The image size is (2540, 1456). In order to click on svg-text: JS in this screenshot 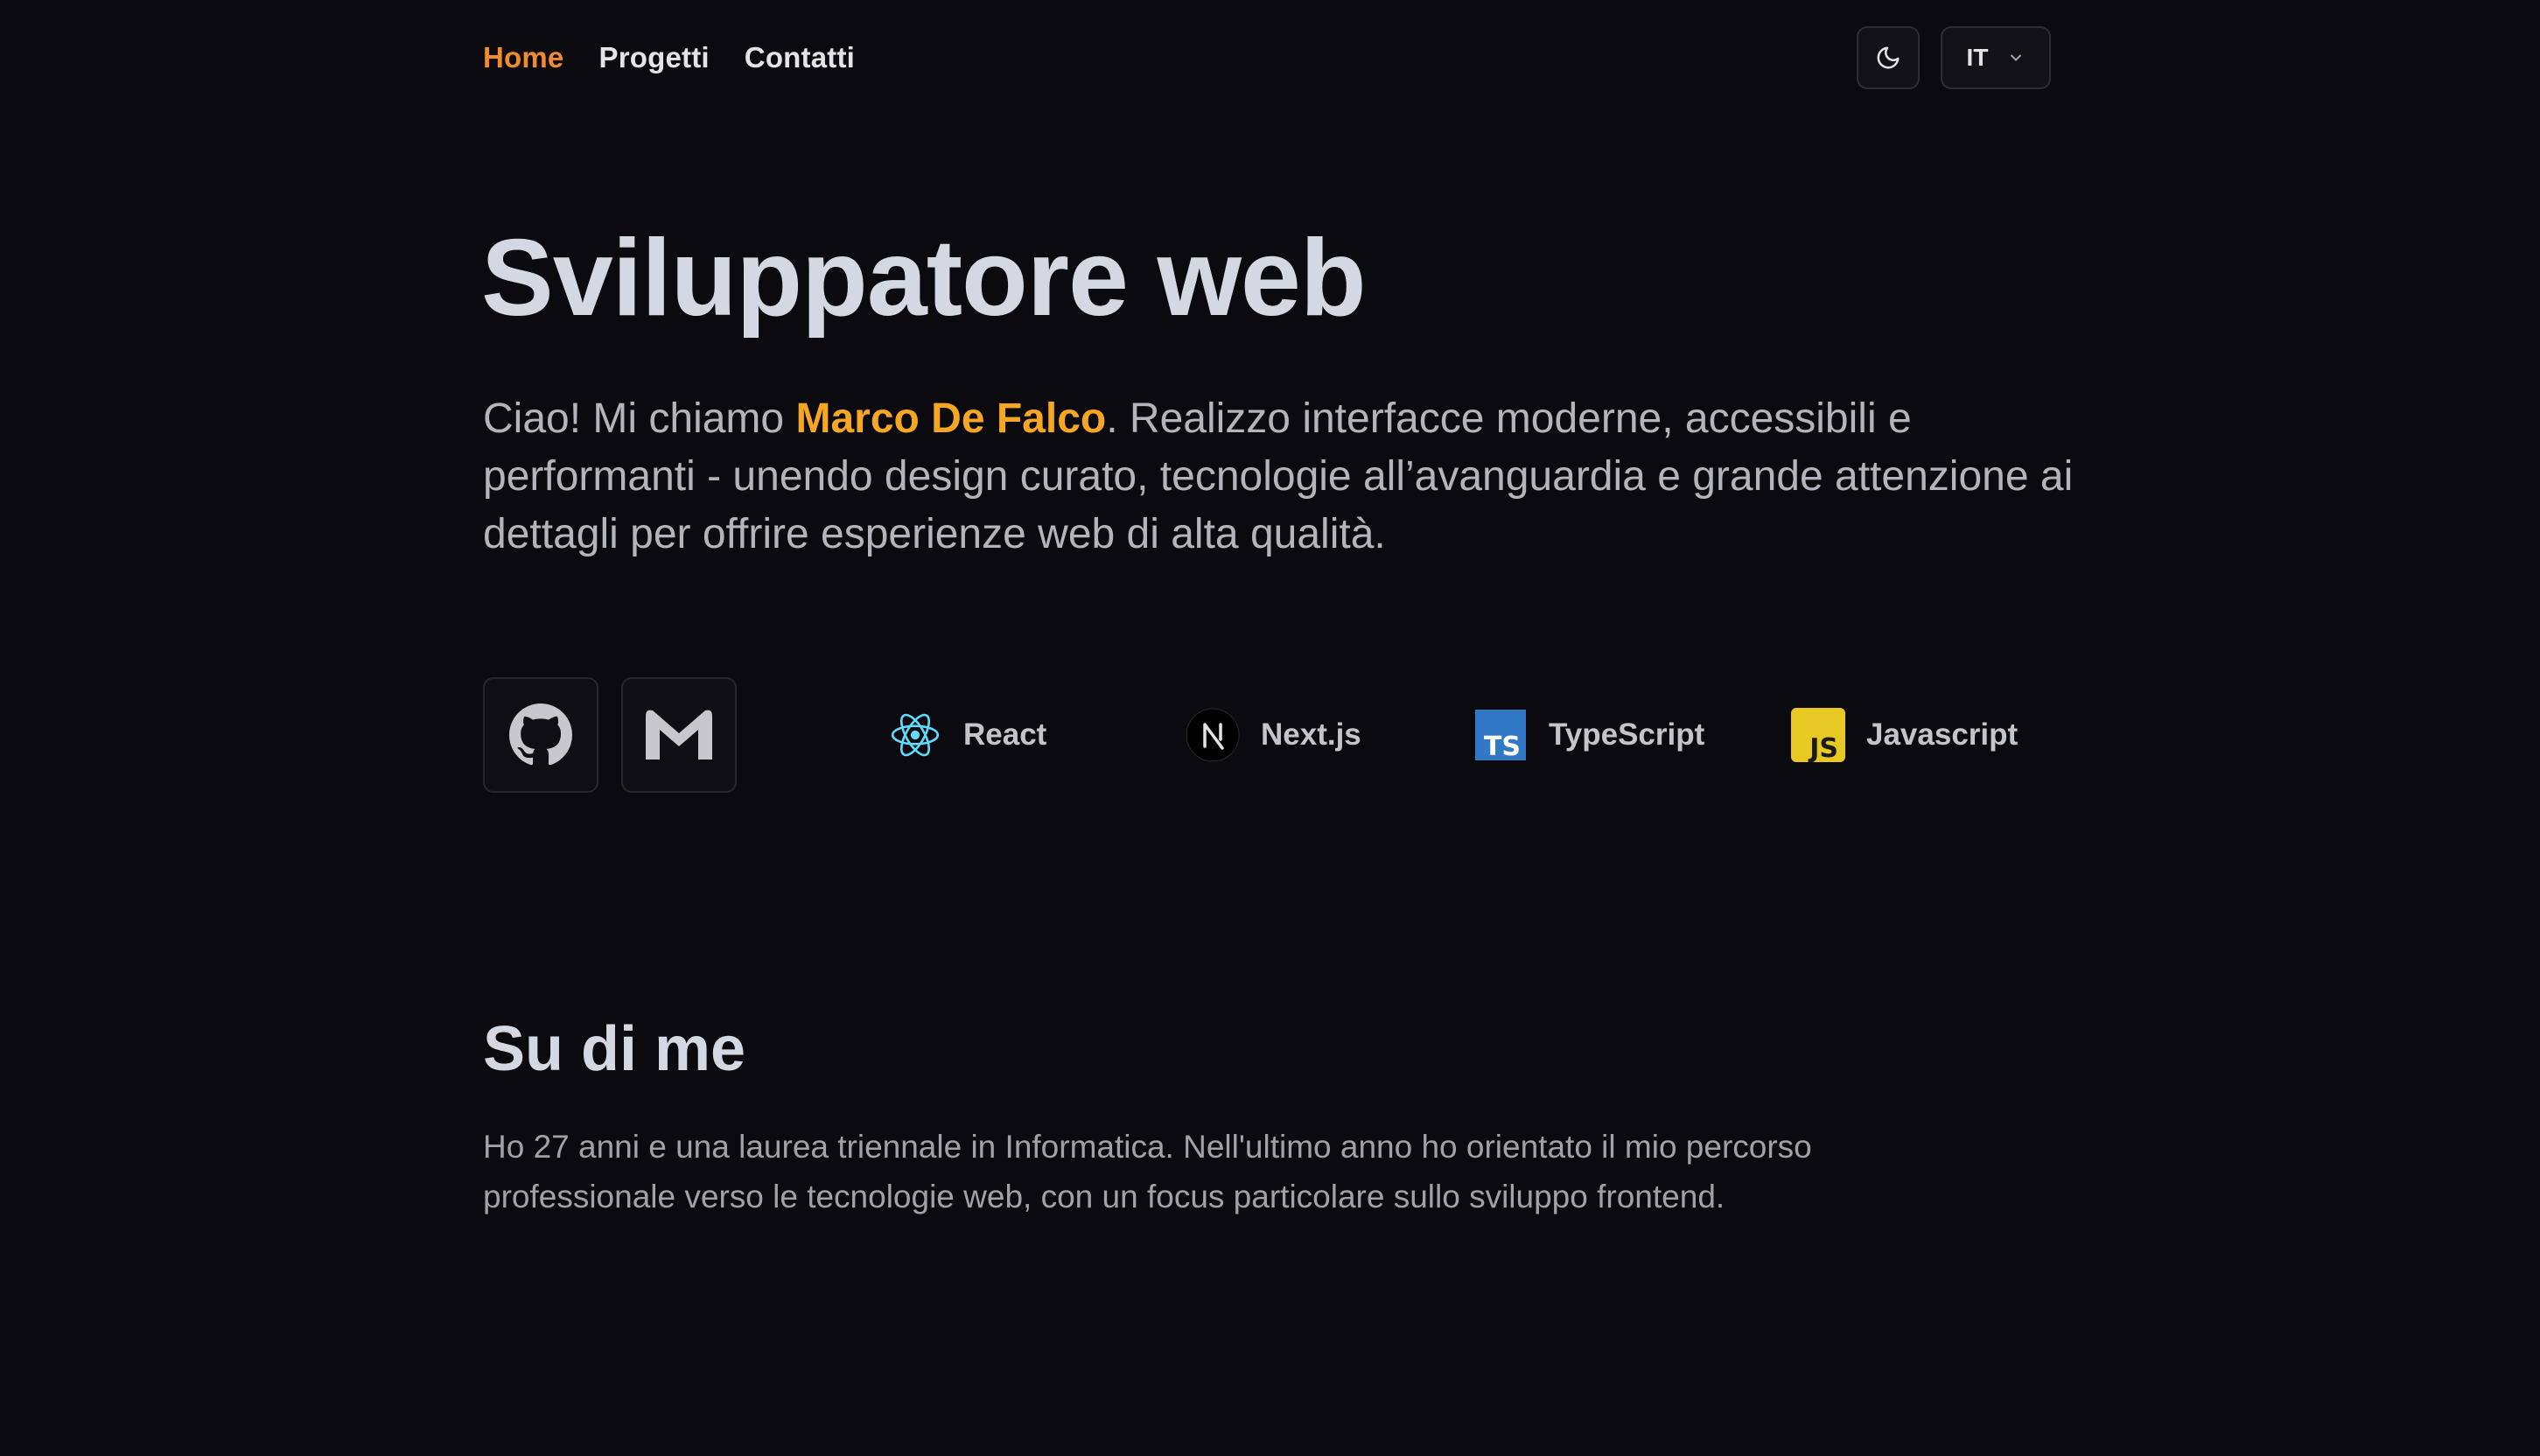, I will do `click(1823, 747)`.